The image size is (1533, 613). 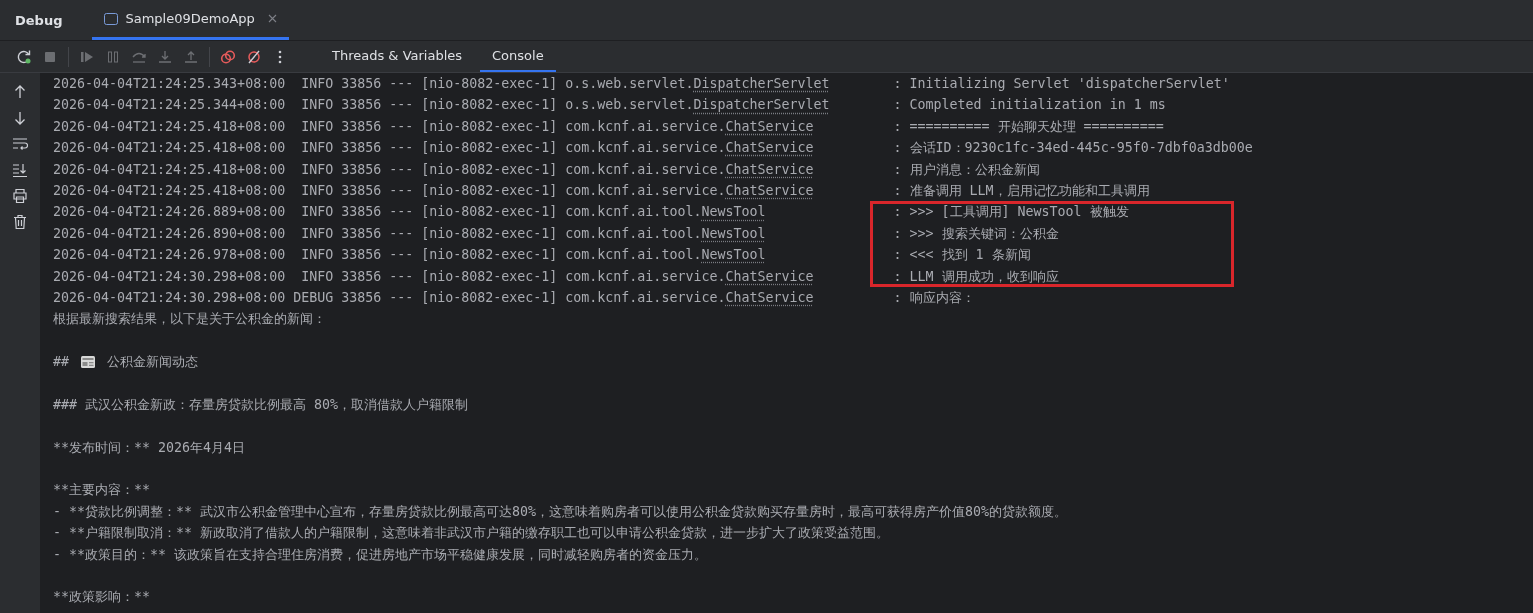 What do you see at coordinates (254, 56) in the screenshot?
I see `mute-icon` at bounding box center [254, 56].